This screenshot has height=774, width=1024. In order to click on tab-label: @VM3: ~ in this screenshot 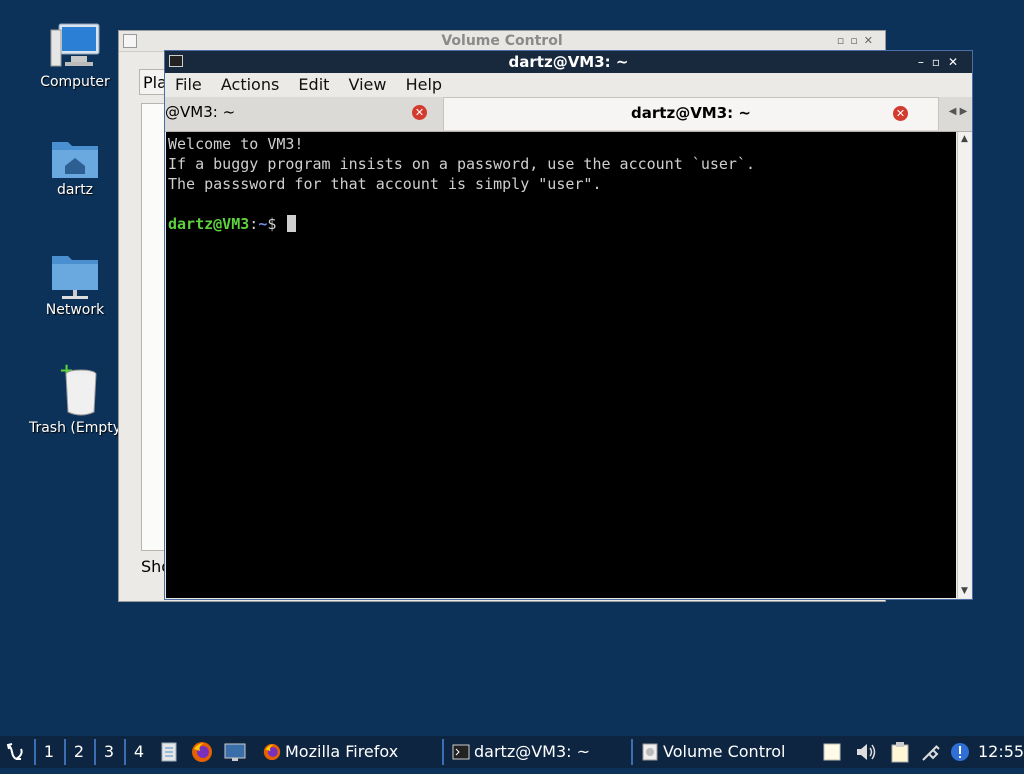, I will do `click(200, 112)`.